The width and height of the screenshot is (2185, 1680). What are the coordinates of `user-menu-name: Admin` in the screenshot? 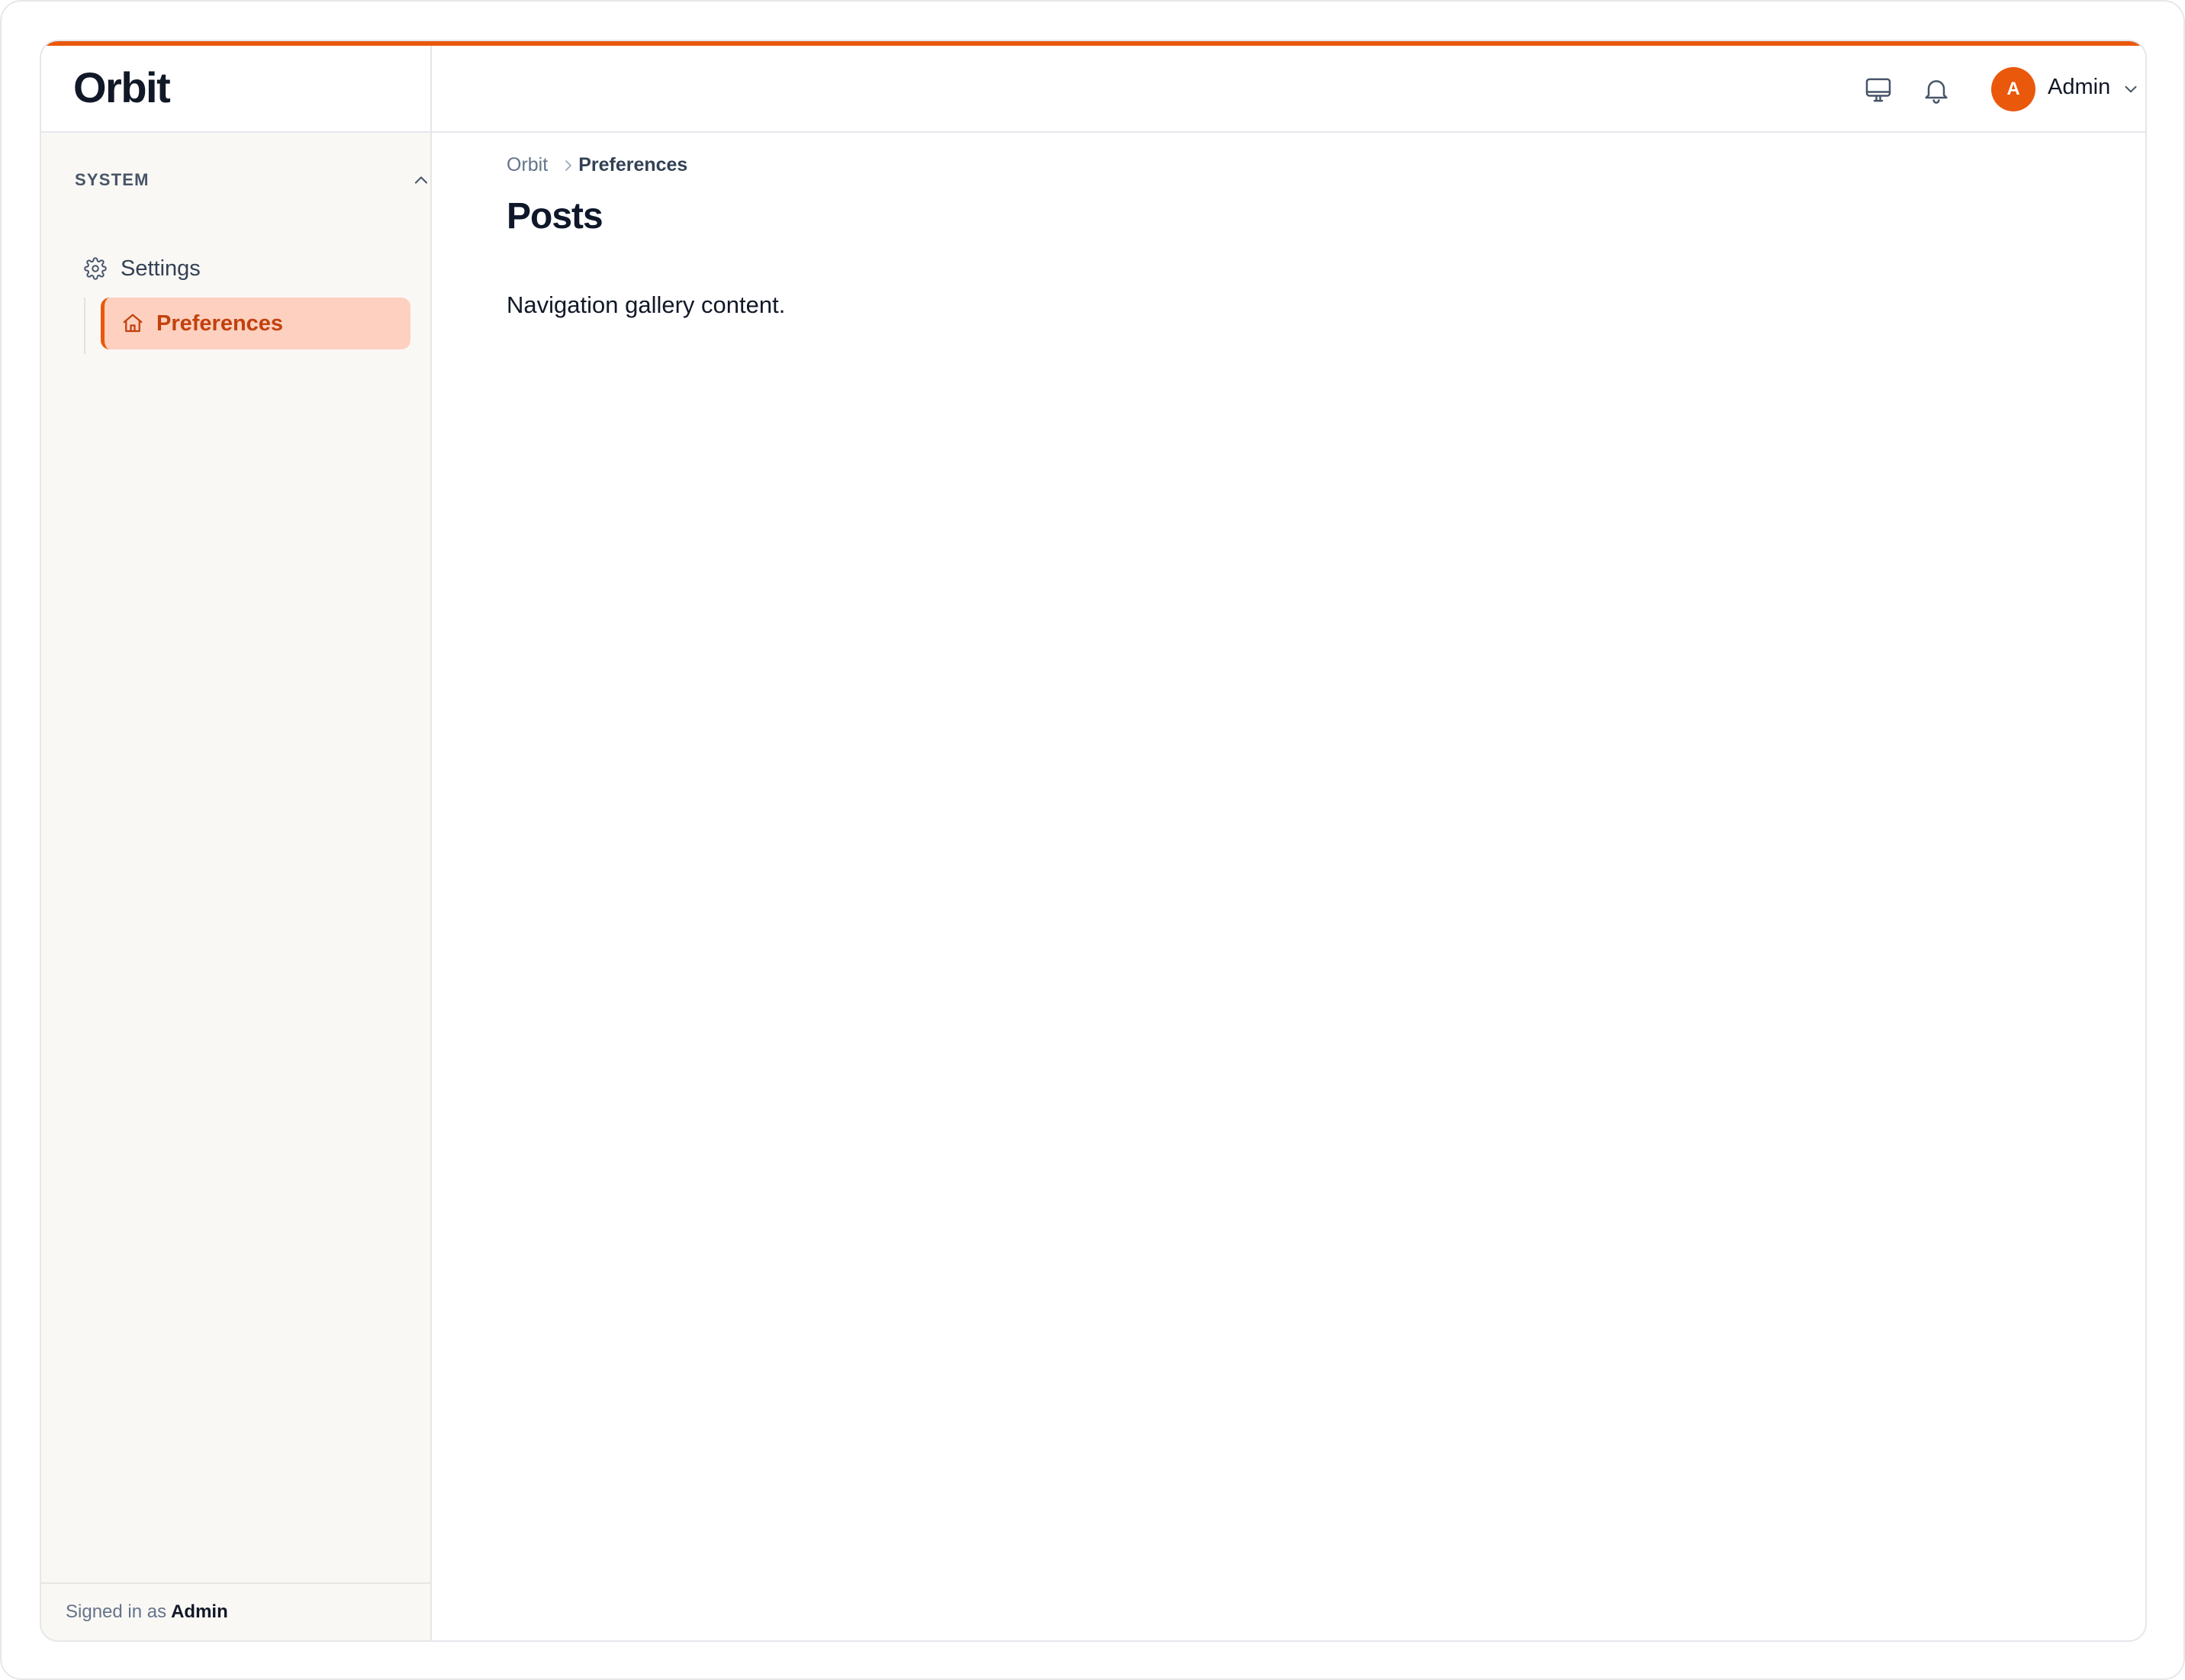 It's located at (2079, 87).